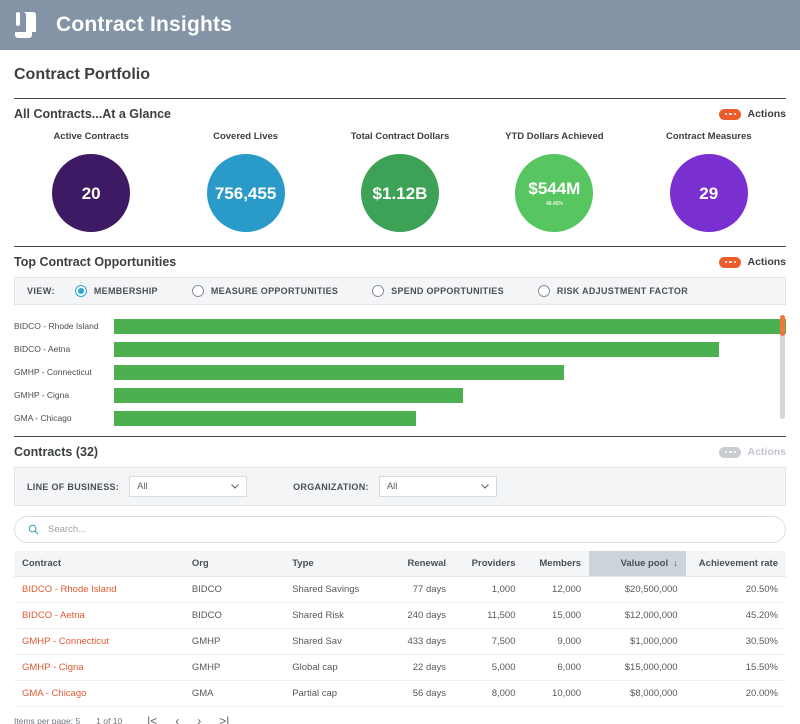 The image size is (800, 724). I want to click on bar-category-label: GMHP - Cigna, so click(42, 395).